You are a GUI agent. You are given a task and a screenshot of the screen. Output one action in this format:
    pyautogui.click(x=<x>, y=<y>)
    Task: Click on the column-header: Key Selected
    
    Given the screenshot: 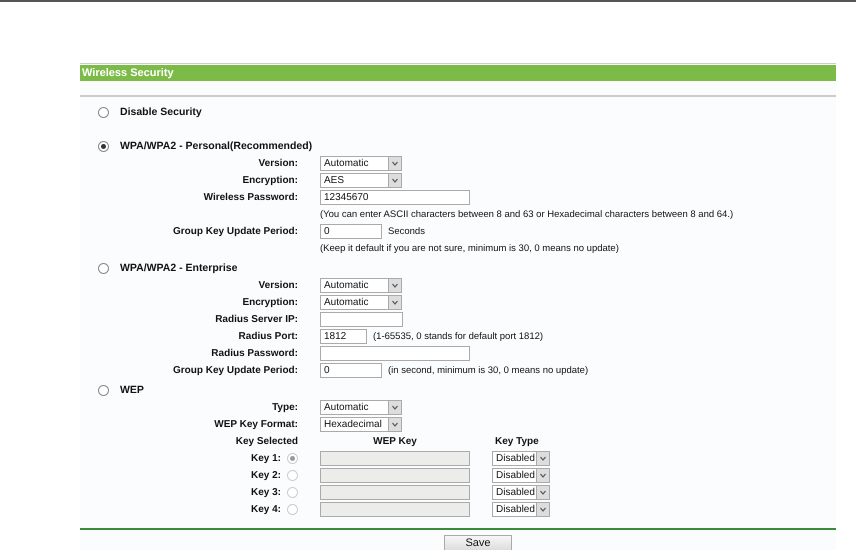 What is the action you would take?
    pyautogui.click(x=266, y=441)
    